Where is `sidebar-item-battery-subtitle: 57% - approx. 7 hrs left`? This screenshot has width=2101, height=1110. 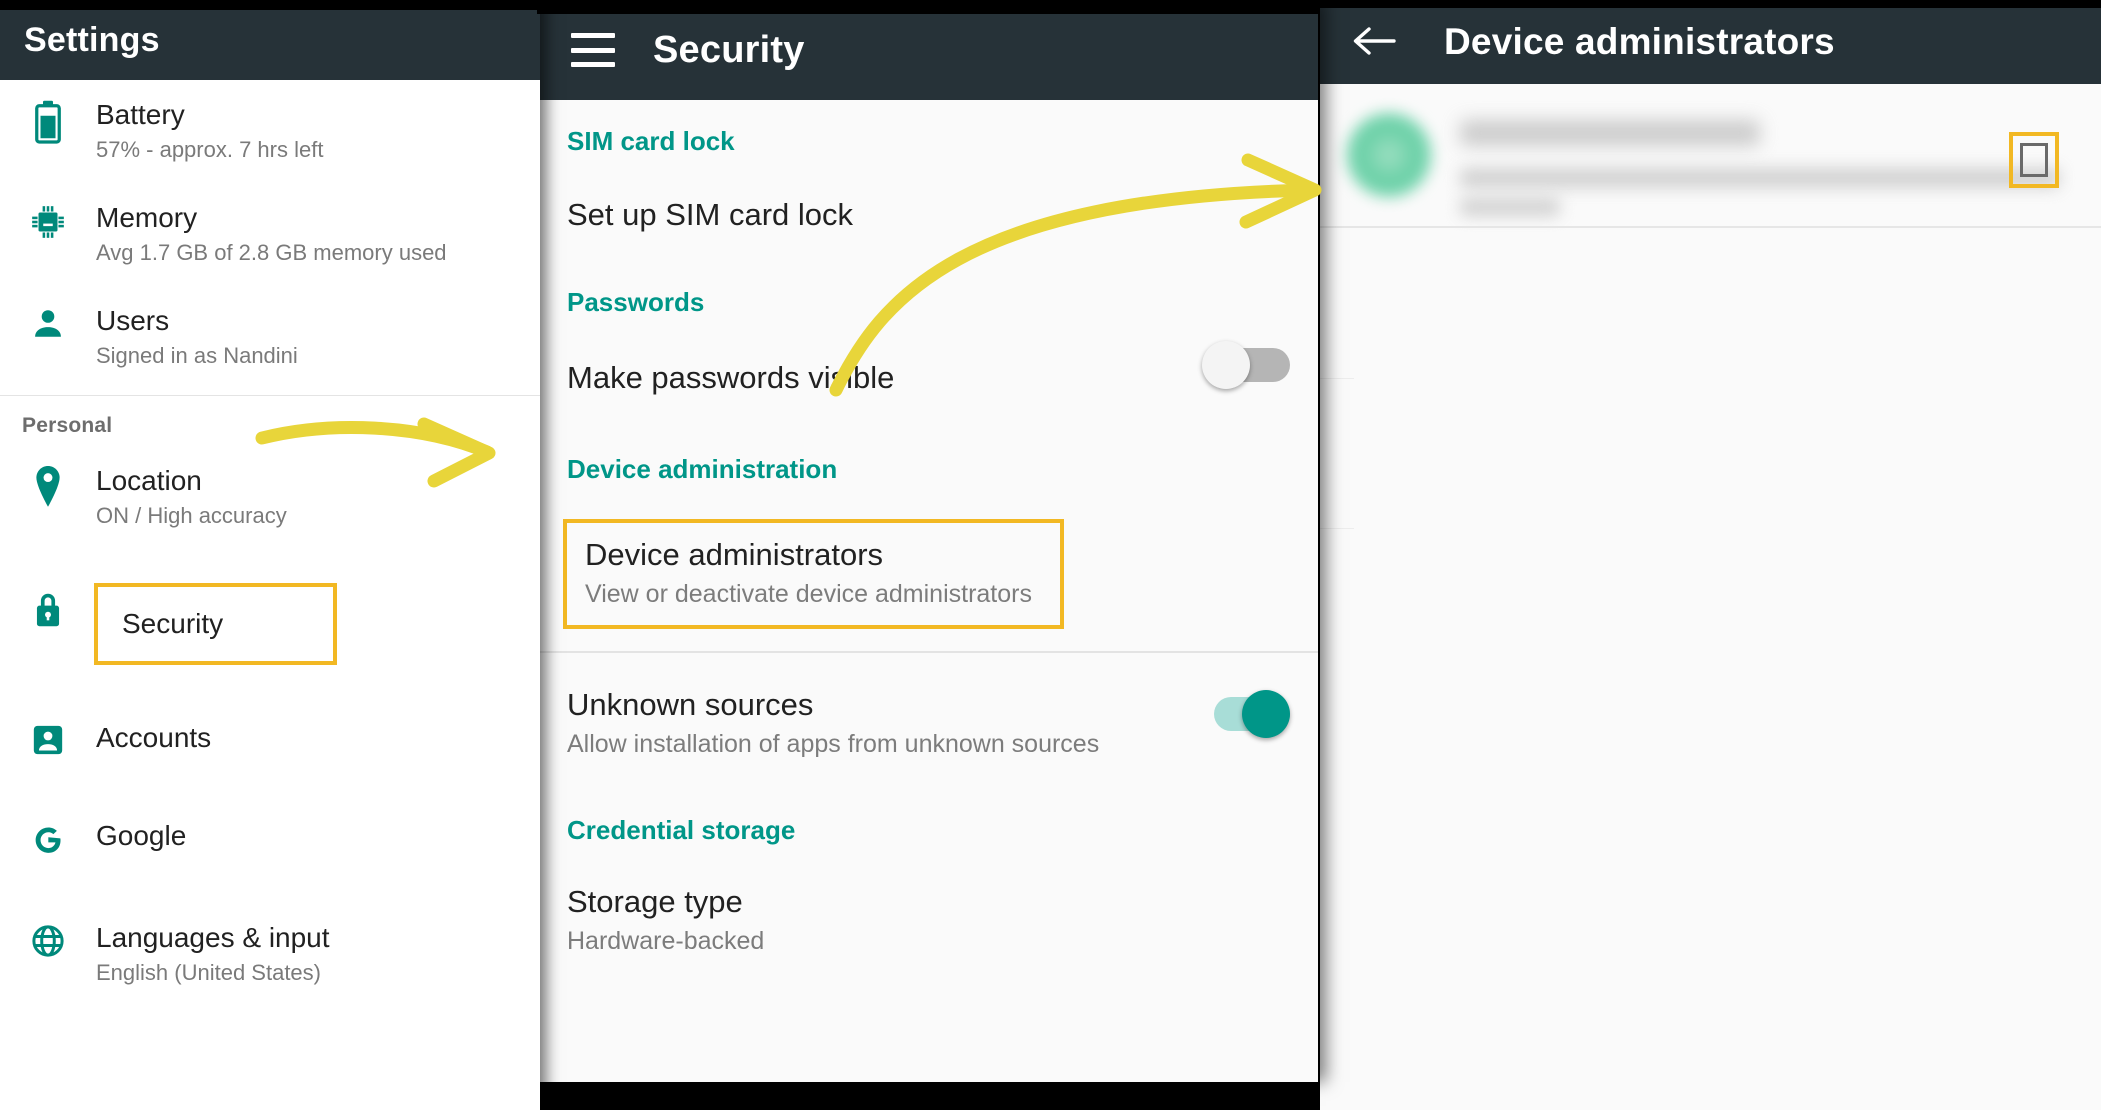
sidebar-item-battery-subtitle: 57% - approx. 7 hrs left is located at coordinates (210, 149).